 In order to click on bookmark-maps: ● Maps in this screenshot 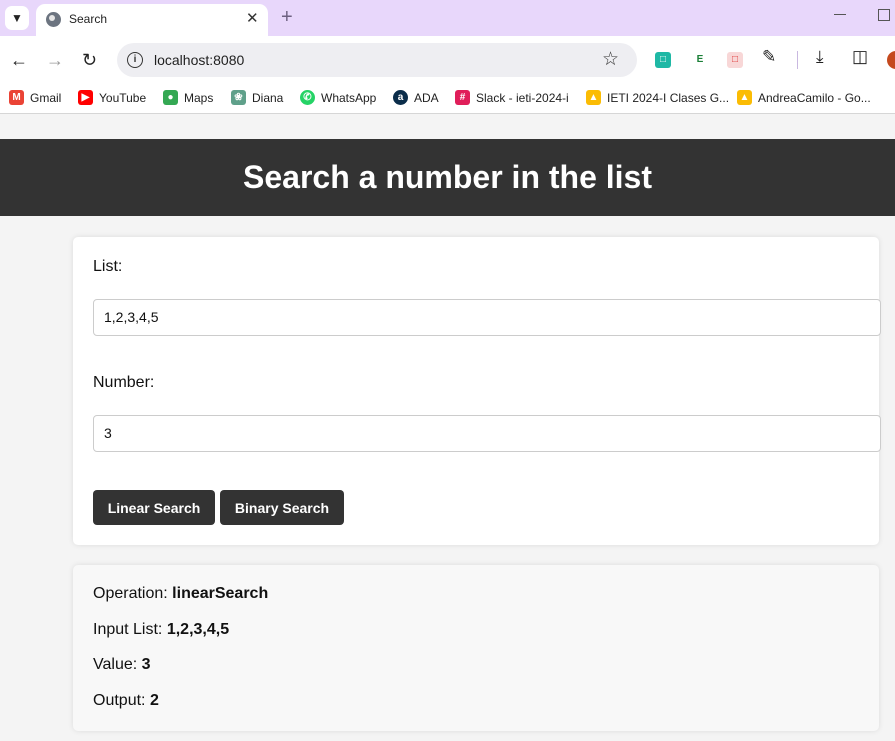, I will do `click(188, 97)`.